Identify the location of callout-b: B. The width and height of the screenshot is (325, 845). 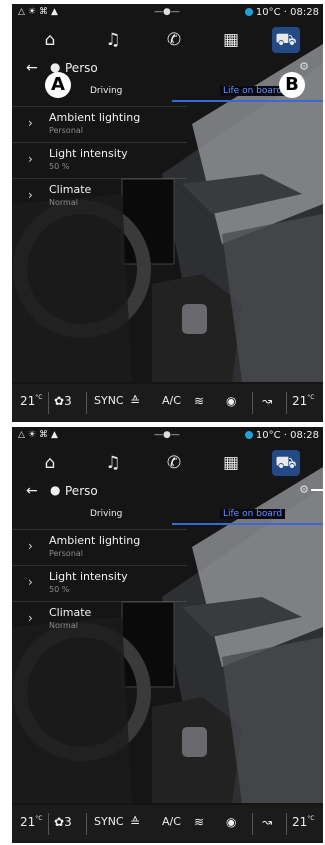
(292, 85).